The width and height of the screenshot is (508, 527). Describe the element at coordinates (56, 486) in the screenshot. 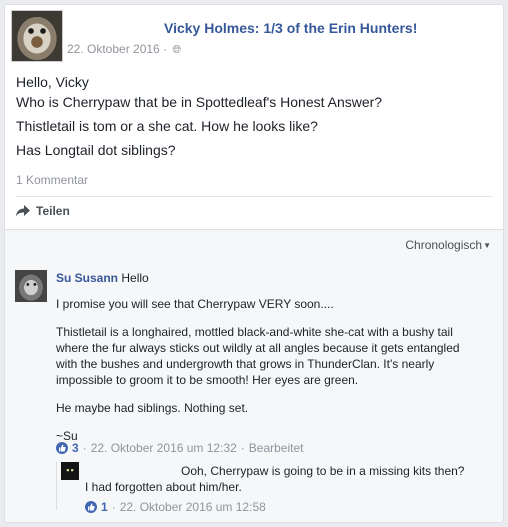

I see `reply-thread-line` at that location.